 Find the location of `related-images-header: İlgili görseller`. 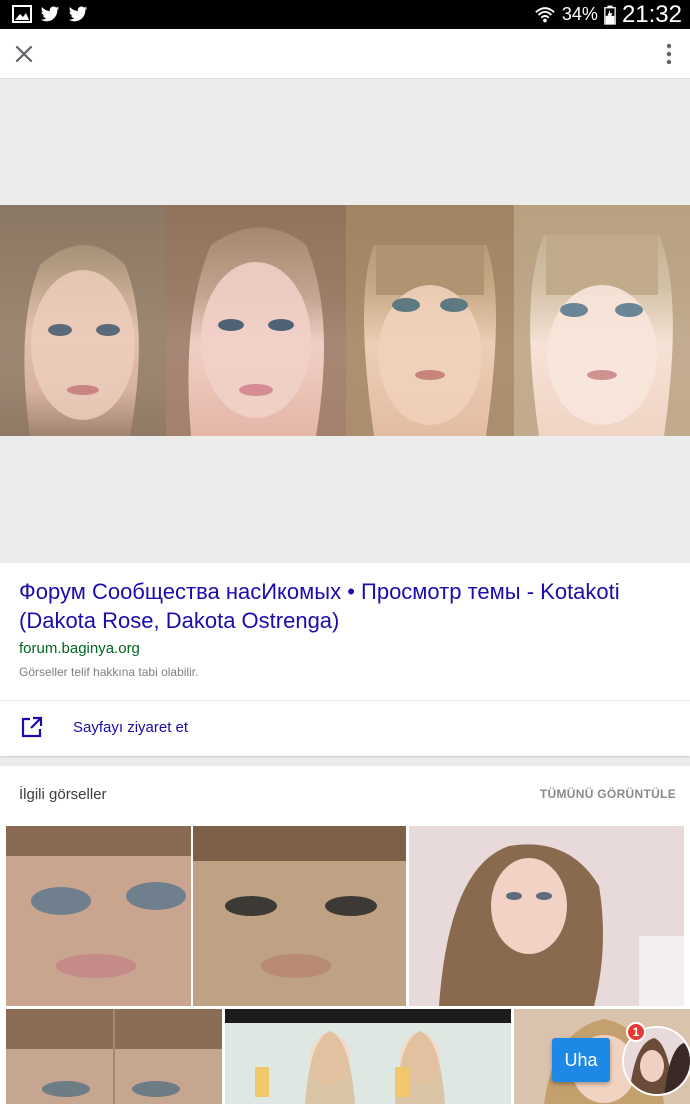

related-images-header: İlgili görseller is located at coordinates (63, 794).